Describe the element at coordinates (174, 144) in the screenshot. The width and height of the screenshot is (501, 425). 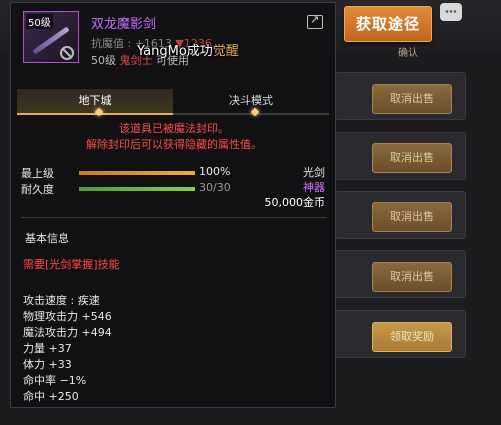
I see `seal-notice-line2: 解除封印后可以获得隐藏的属性值。` at that location.